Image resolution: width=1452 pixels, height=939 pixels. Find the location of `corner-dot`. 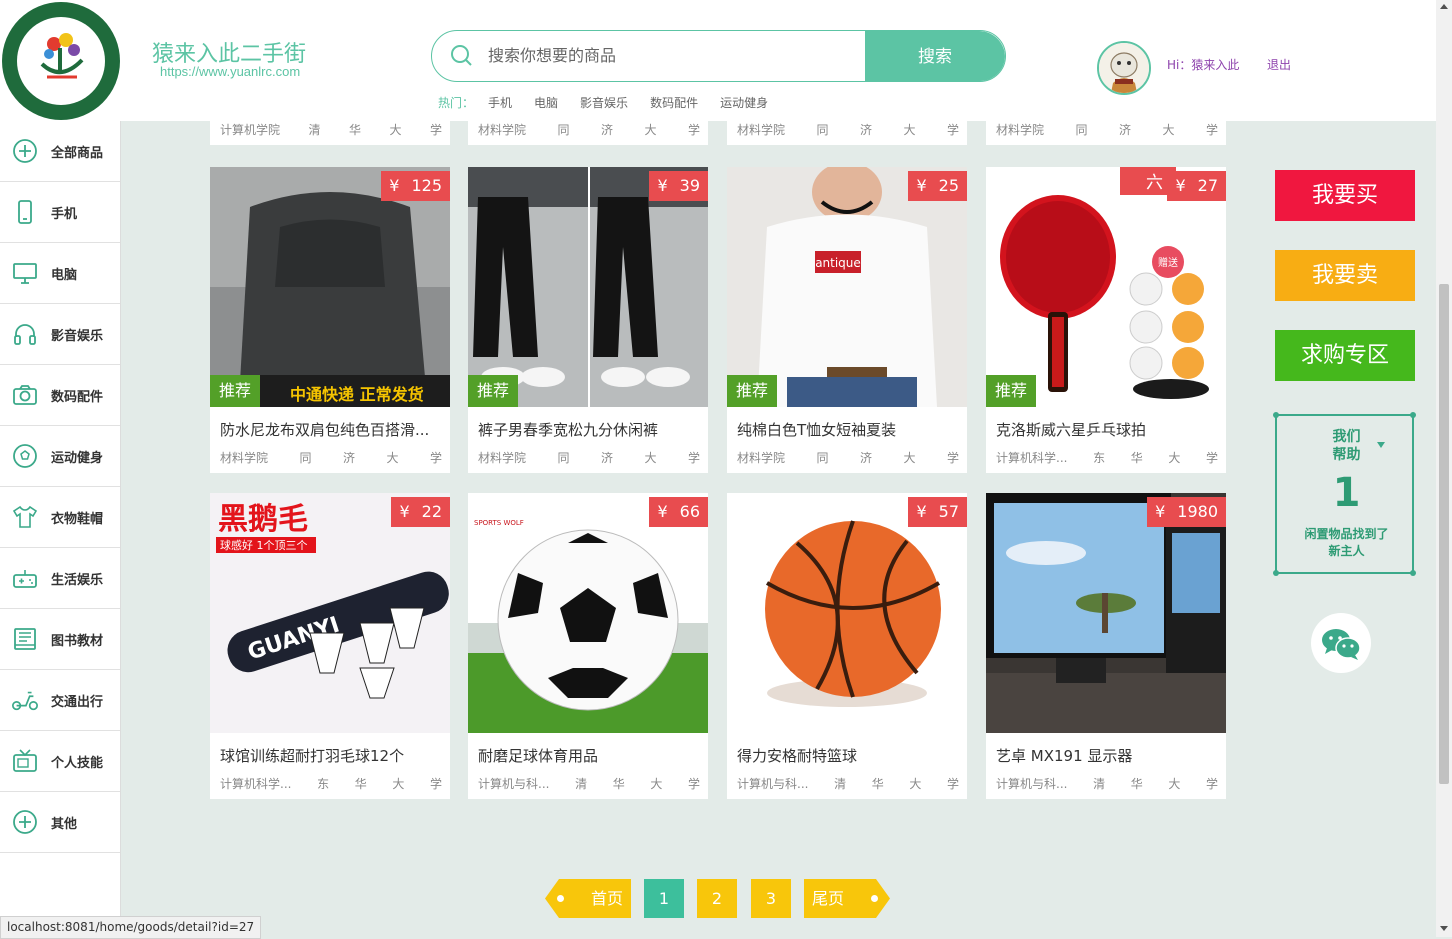

corner-dot is located at coordinates (1413, 415).